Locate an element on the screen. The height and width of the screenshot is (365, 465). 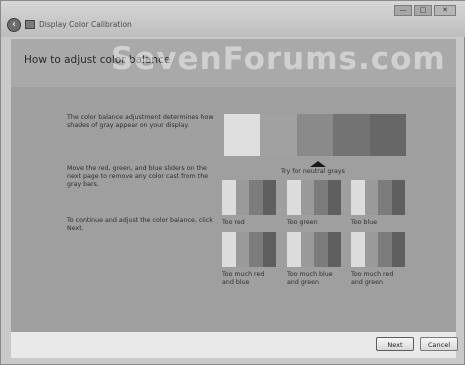
example-too-red: Too red is located at coordinates (249, 203).